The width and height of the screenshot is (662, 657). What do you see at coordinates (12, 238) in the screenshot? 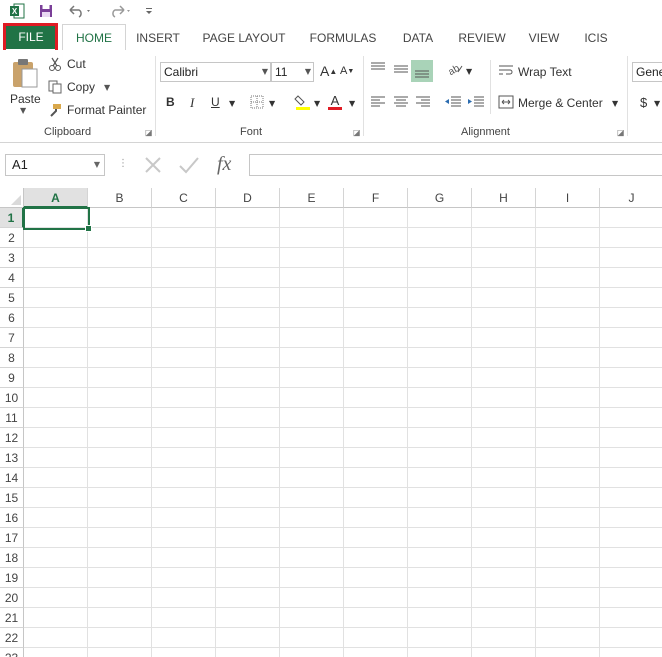
I see `row-header: 2` at bounding box center [12, 238].